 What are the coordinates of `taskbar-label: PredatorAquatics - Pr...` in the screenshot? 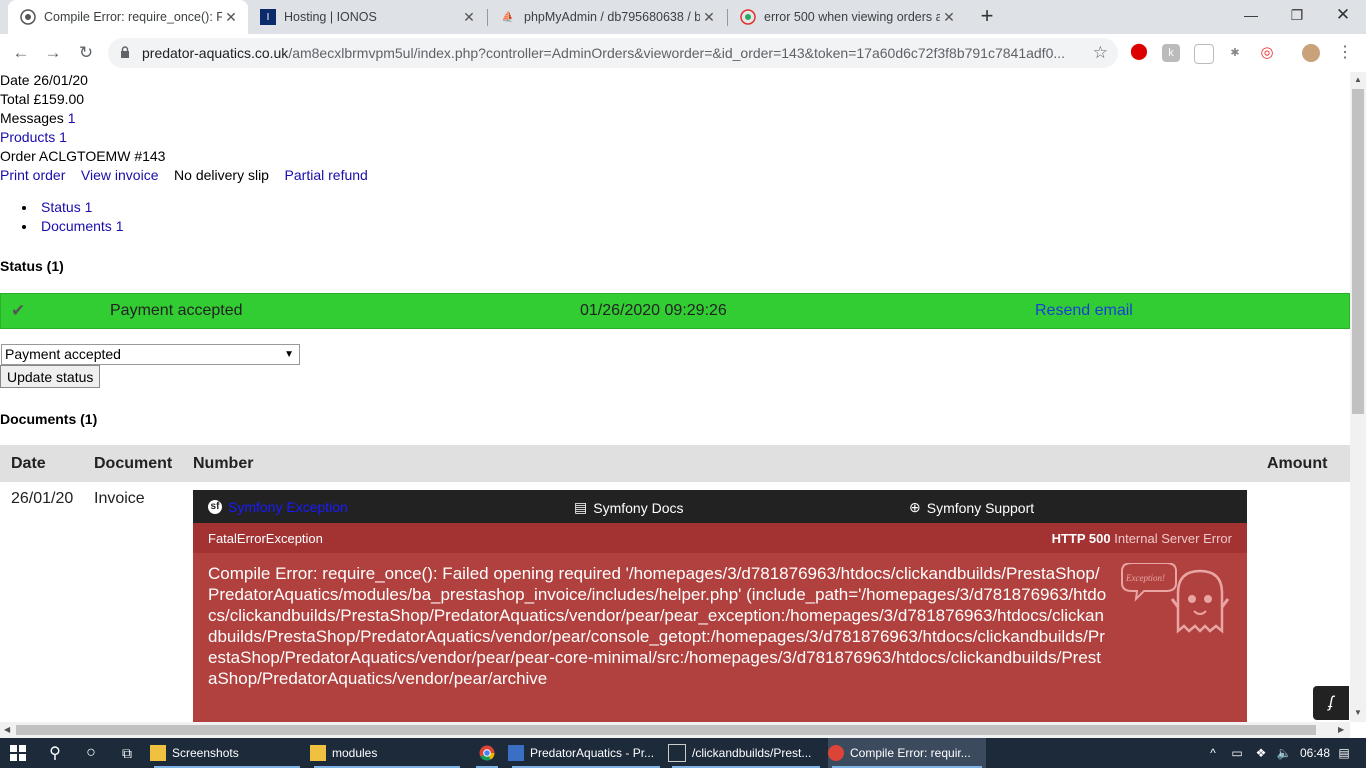 It's located at (592, 753).